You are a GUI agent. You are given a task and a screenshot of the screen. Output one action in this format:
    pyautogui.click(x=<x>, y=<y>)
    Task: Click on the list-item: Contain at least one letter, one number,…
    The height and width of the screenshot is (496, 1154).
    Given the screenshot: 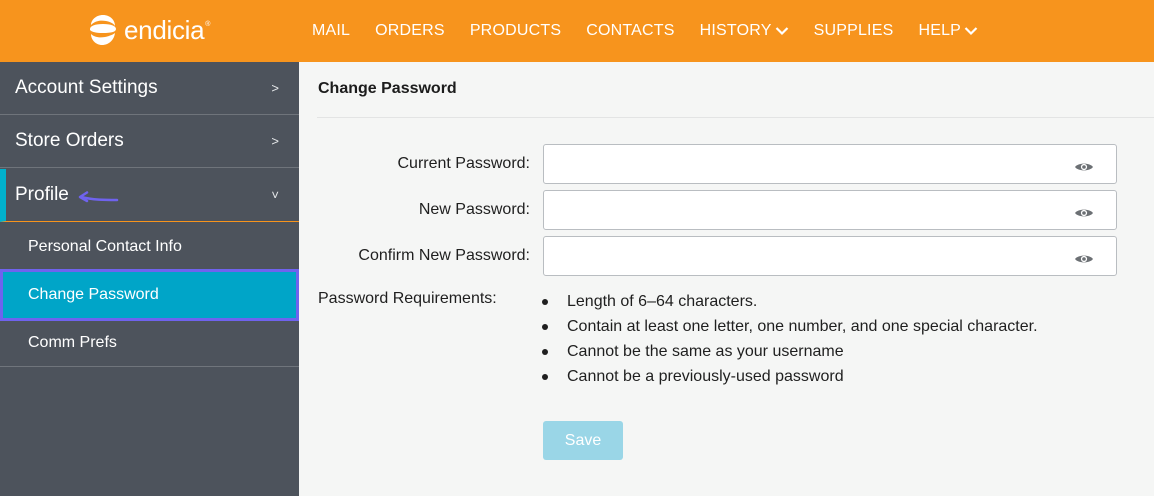 What is the action you would take?
    pyautogui.click(x=789, y=329)
    